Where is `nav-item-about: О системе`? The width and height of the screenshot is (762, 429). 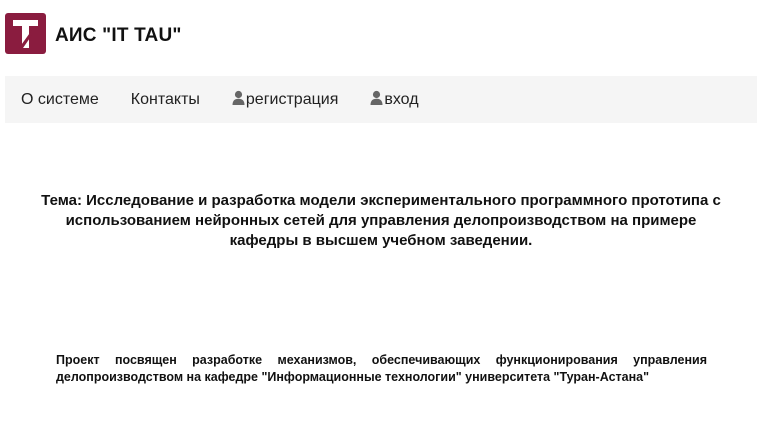
nav-item-about: О системе is located at coordinates (60, 100).